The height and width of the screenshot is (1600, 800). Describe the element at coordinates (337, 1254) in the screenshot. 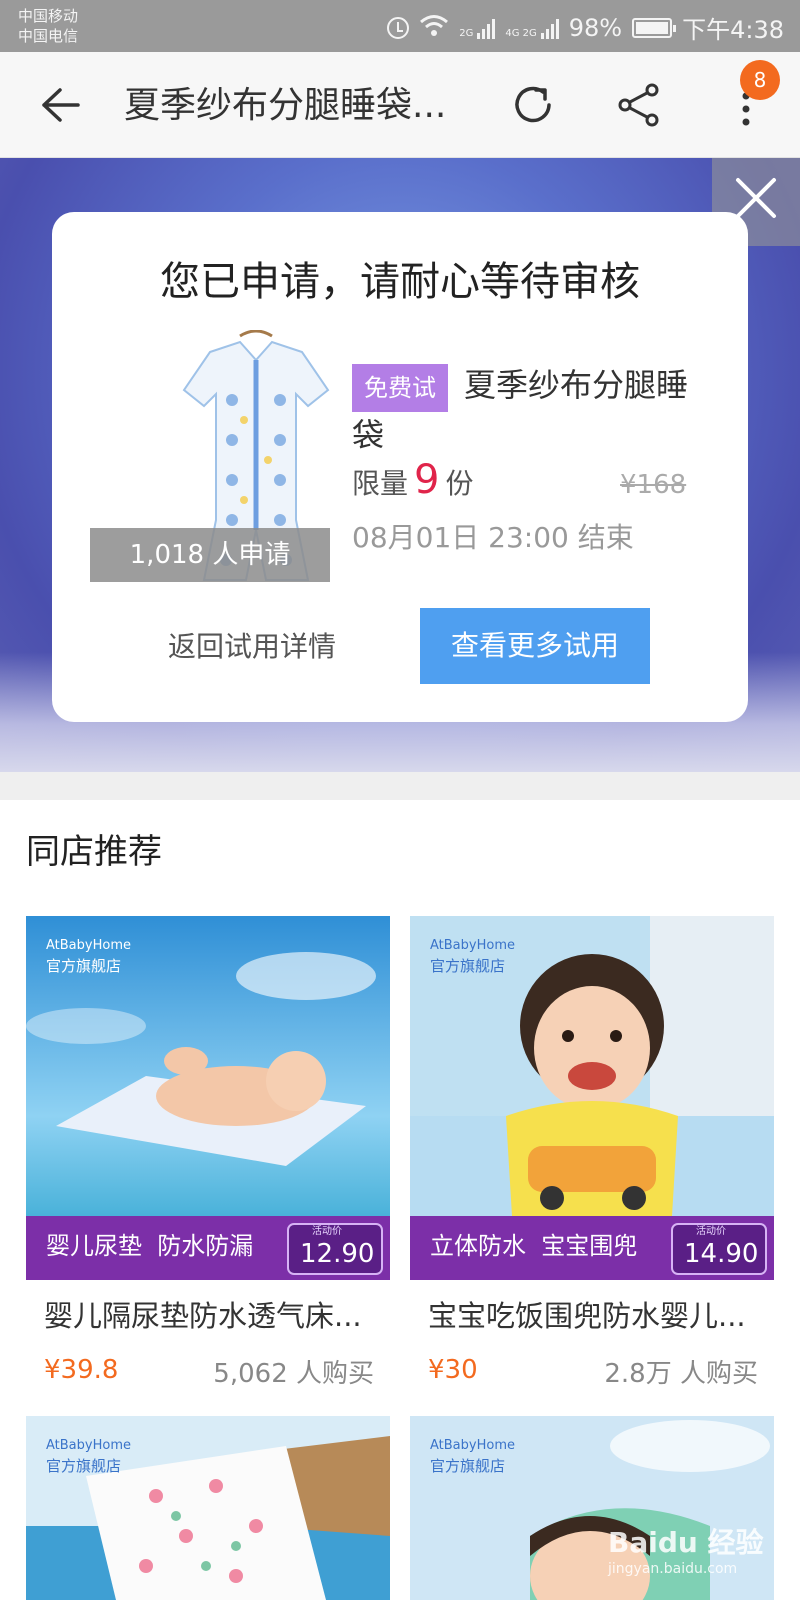

I see `promo-price: 12.90` at that location.